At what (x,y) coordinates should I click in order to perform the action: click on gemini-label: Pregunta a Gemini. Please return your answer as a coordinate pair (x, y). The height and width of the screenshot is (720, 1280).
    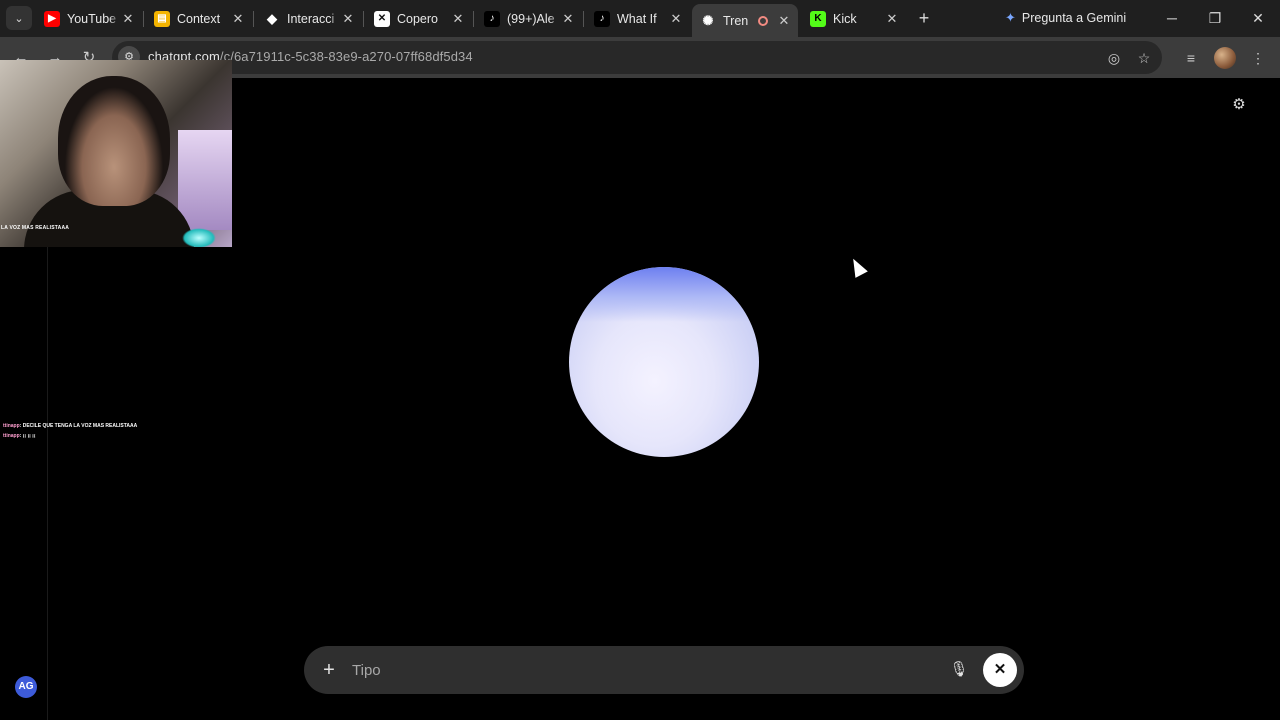
    Looking at the image, I should click on (1074, 18).